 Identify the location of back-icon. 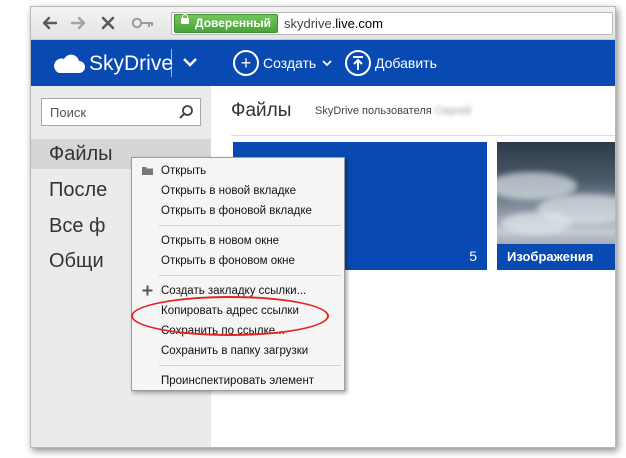
(50, 23).